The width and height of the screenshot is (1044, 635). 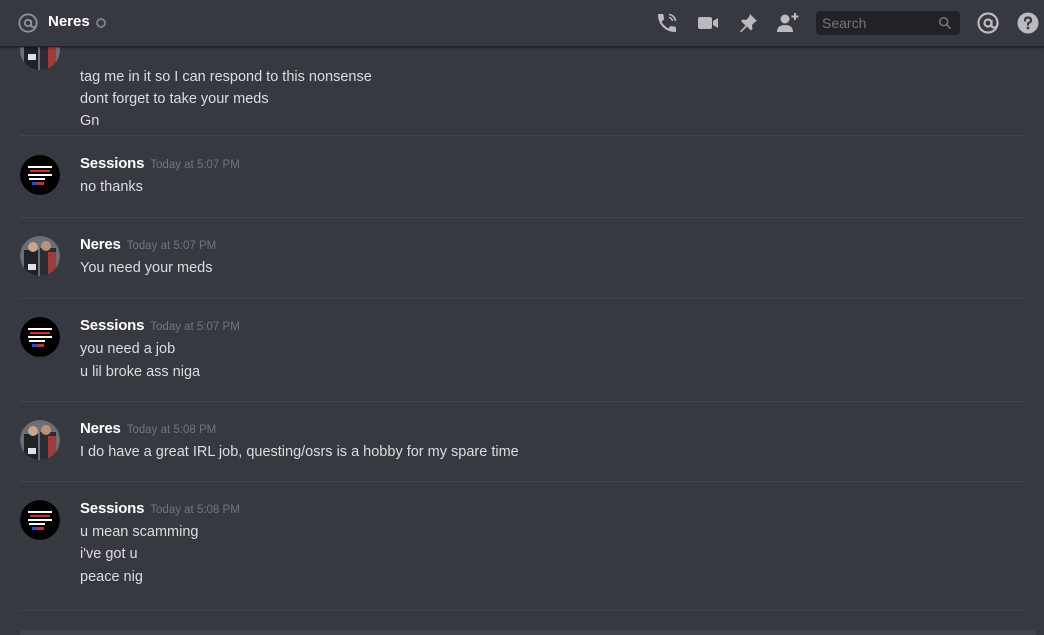 What do you see at coordinates (90, 121) in the screenshot?
I see `message-text: Gn` at bounding box center [90, 121].